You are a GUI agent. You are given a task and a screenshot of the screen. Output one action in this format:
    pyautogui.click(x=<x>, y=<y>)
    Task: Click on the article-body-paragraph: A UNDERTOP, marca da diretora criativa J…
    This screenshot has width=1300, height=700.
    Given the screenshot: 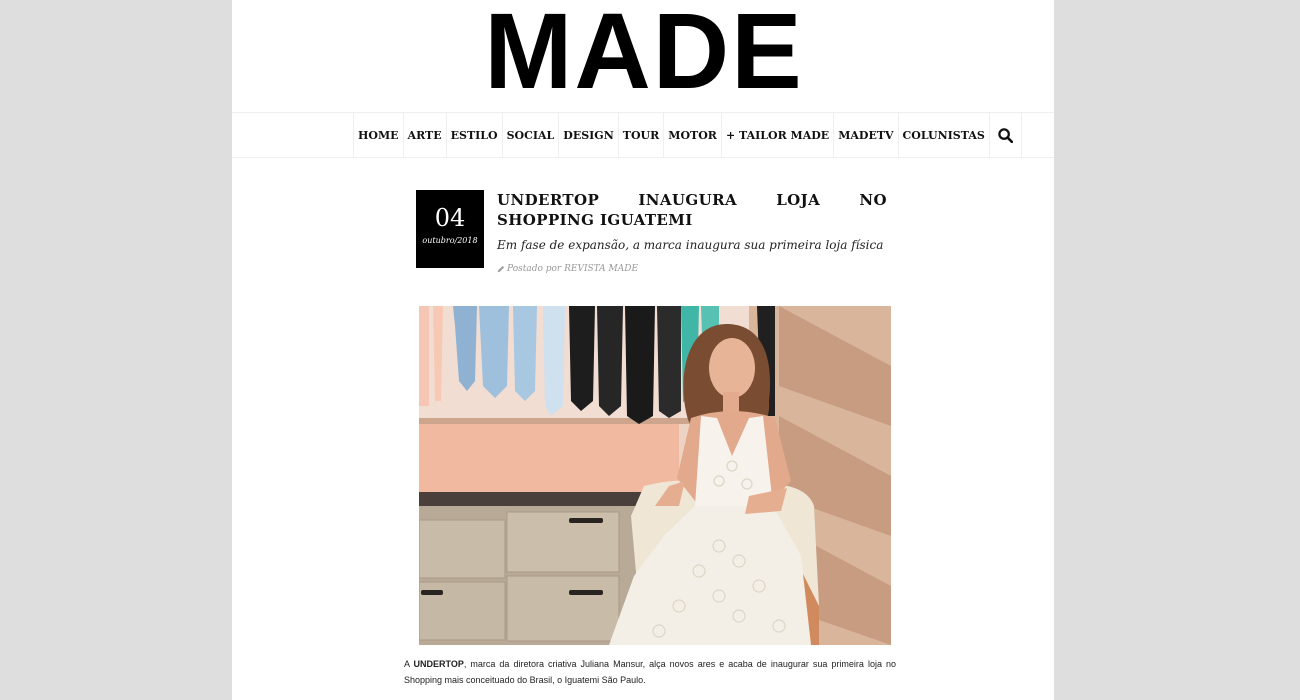 What is the action you would take?
    pyautogui.click(x=650, y=672)
    